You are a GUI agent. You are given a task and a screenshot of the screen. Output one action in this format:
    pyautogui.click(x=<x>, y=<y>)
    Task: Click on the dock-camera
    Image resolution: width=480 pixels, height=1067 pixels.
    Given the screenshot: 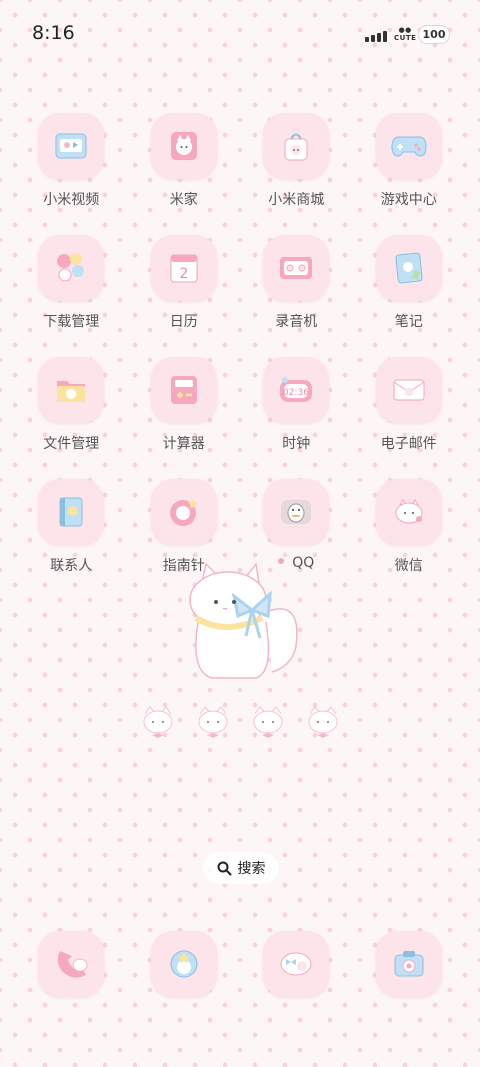 What is the action you would take?
    pyautogui.click(x=409, y=964)
    